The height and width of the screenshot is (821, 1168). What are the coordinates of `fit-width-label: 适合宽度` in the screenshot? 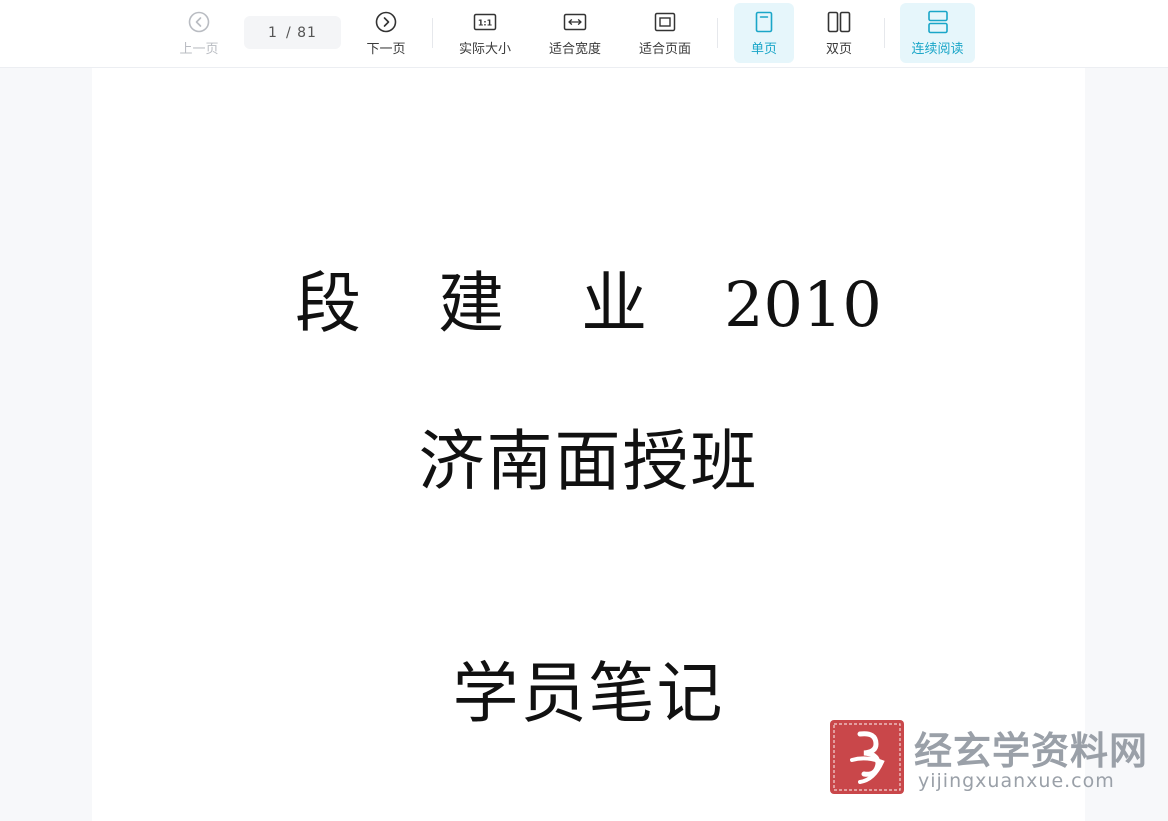 It's located at (574, 49).